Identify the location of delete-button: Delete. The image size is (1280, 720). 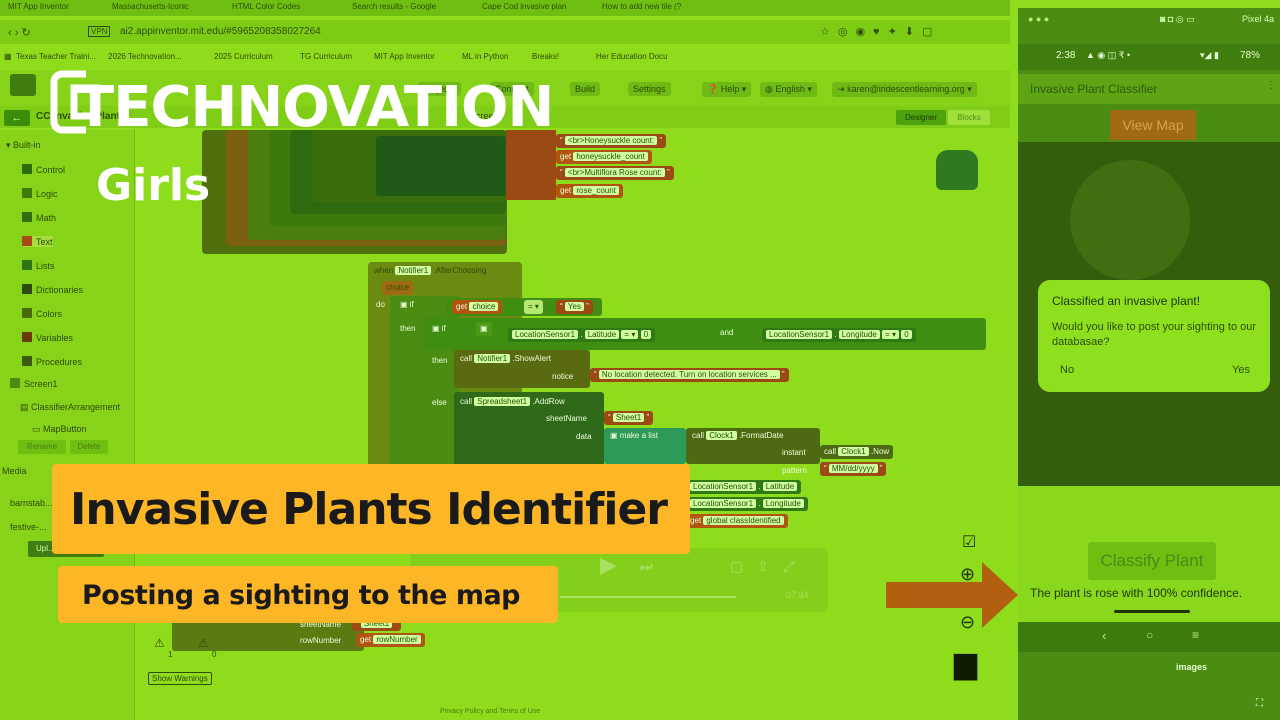
(89, 447).